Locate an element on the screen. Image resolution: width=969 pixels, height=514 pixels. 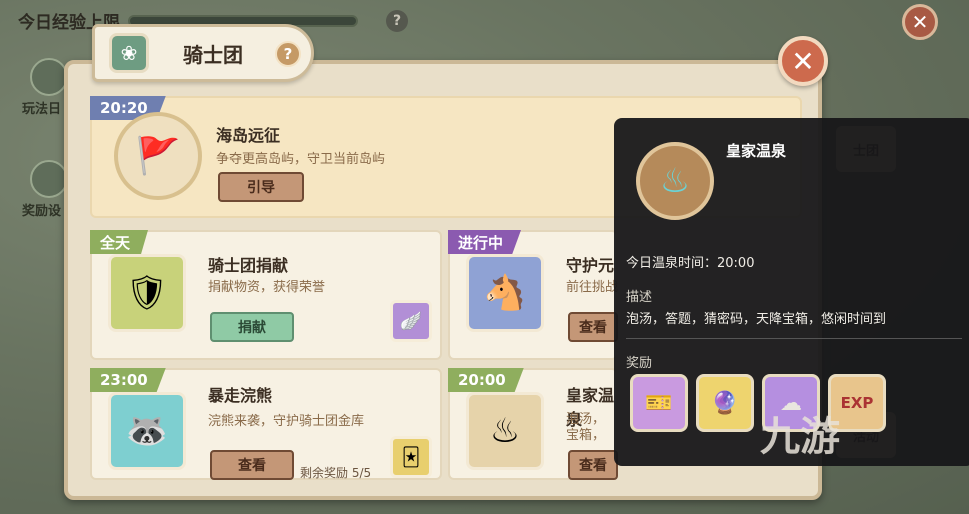
time-tag: 23:00 is located at coordinates (128, 380).